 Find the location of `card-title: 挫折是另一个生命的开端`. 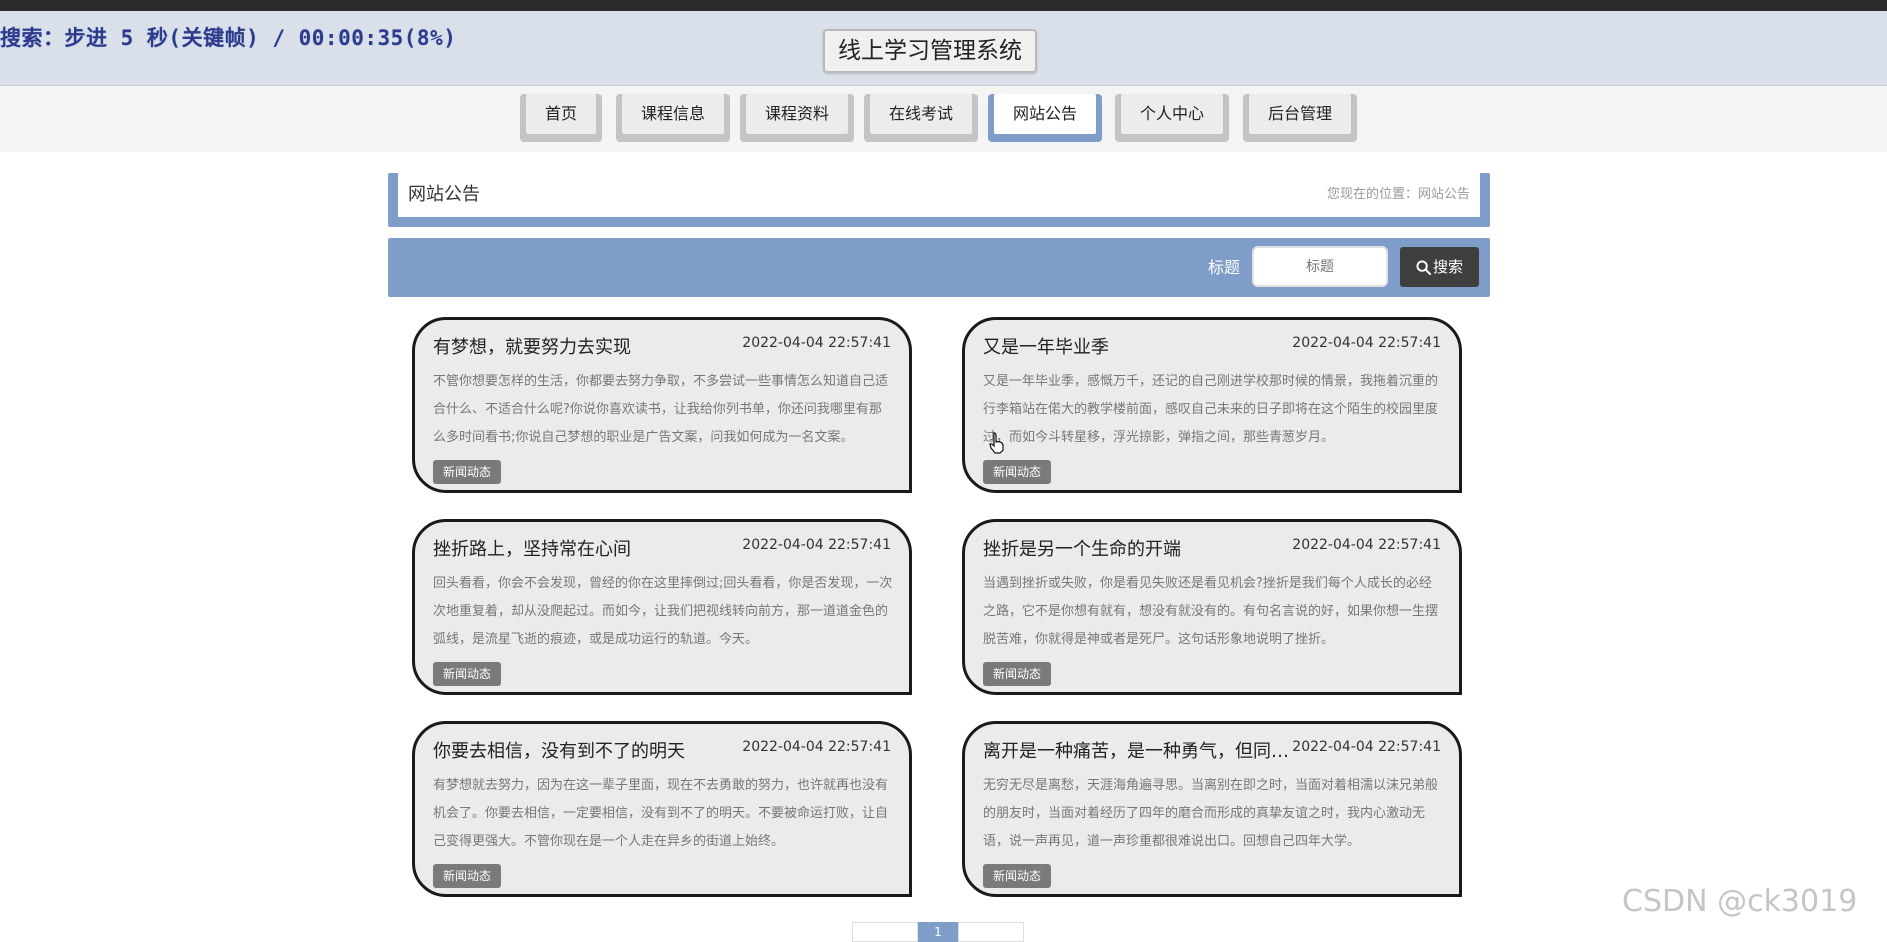

card-title: 挫折是另一个生命的开端 is located at coordinates (1082, 549).